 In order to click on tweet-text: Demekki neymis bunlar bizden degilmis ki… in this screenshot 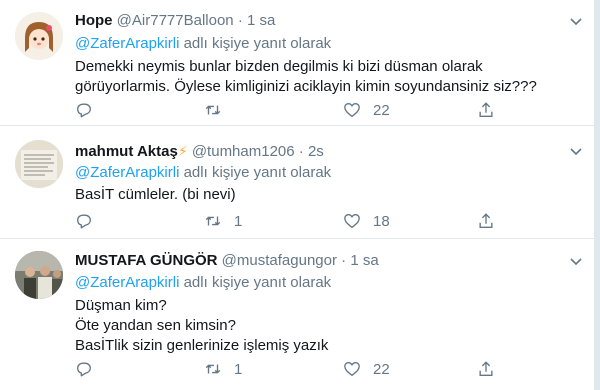, I will do `click(325, 77)`.